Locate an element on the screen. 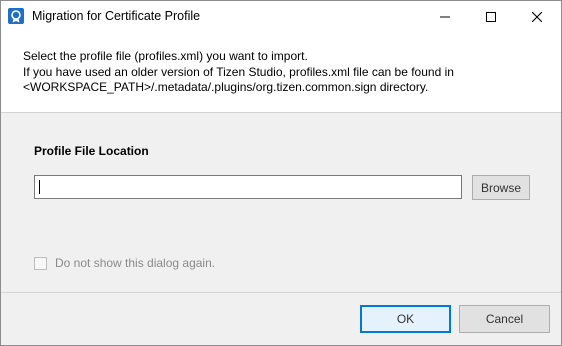 This screenshot has height=346, width=562. maximize-button is located at coordinates (491, 16).